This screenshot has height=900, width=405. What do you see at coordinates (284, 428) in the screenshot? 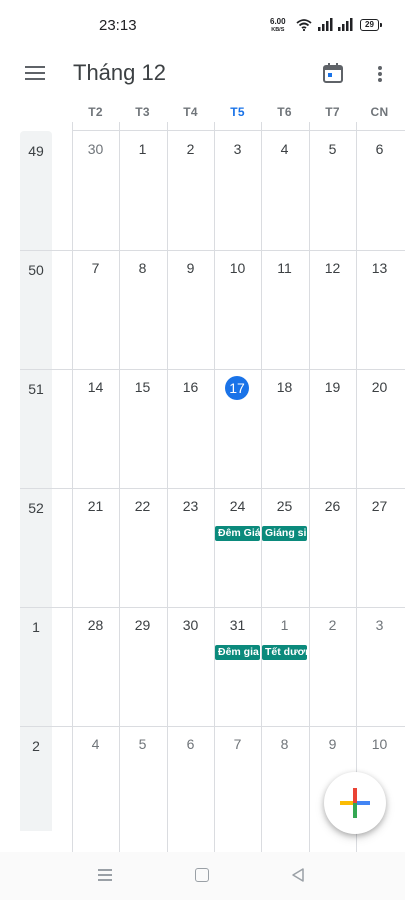
I see `day-cell: 18` at bounding box center [284, 428].